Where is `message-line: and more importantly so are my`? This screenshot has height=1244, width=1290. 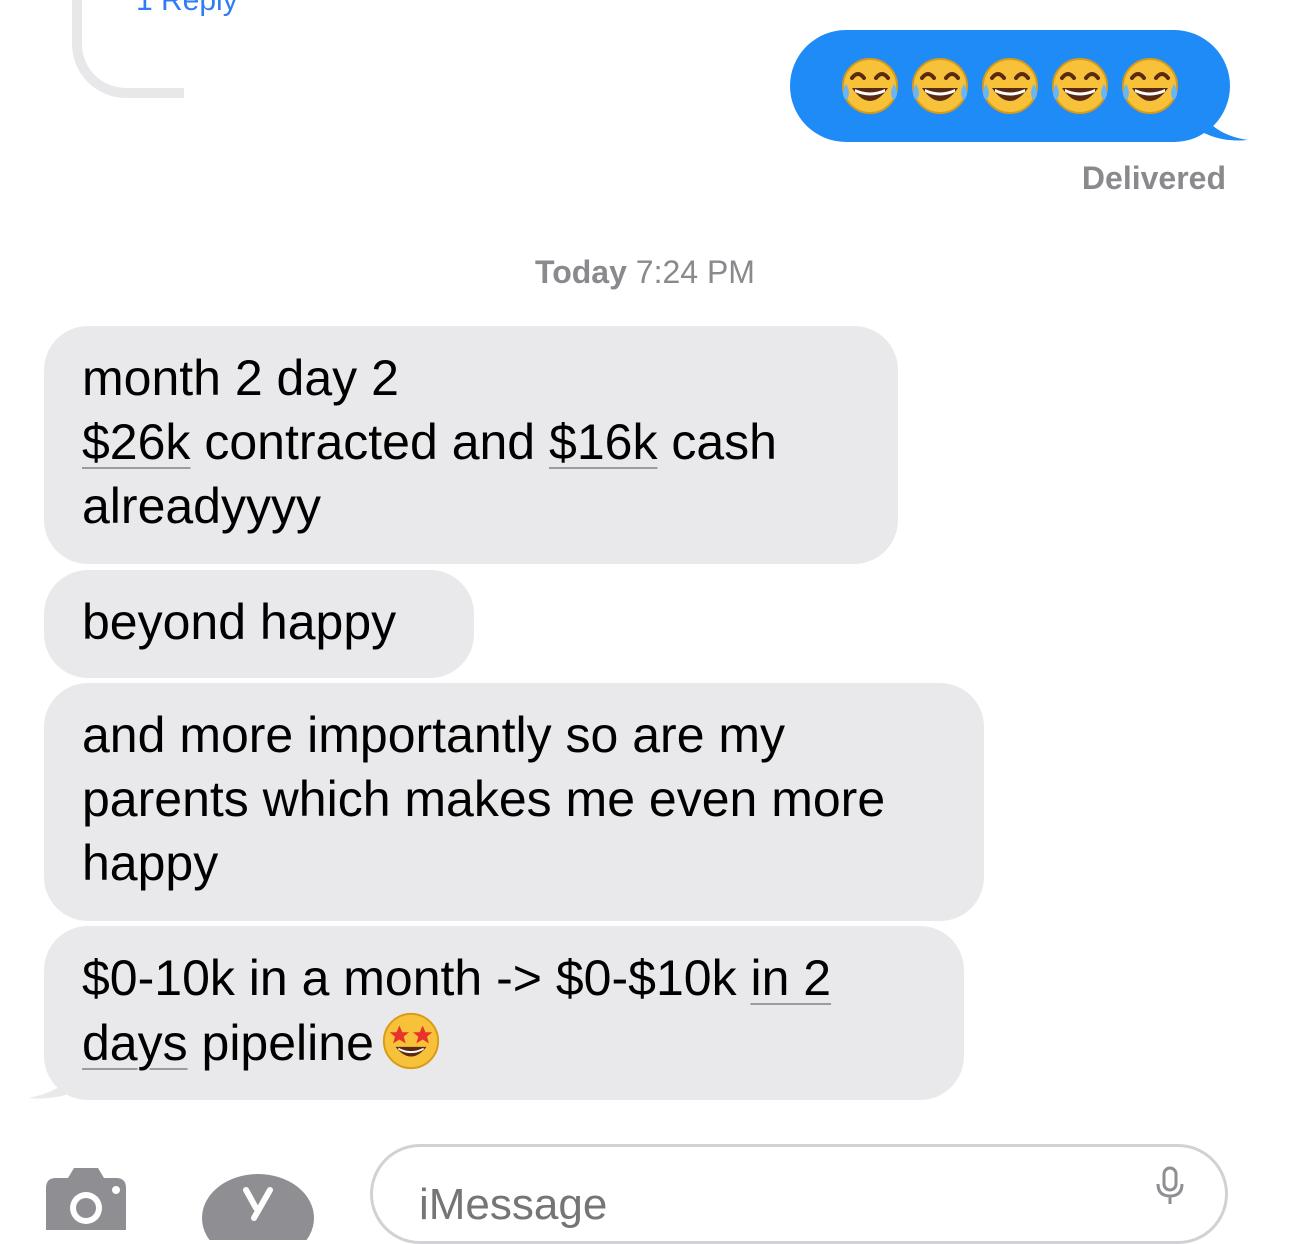 message-line: and more importantly so are my is located at coordinates (434, 735).